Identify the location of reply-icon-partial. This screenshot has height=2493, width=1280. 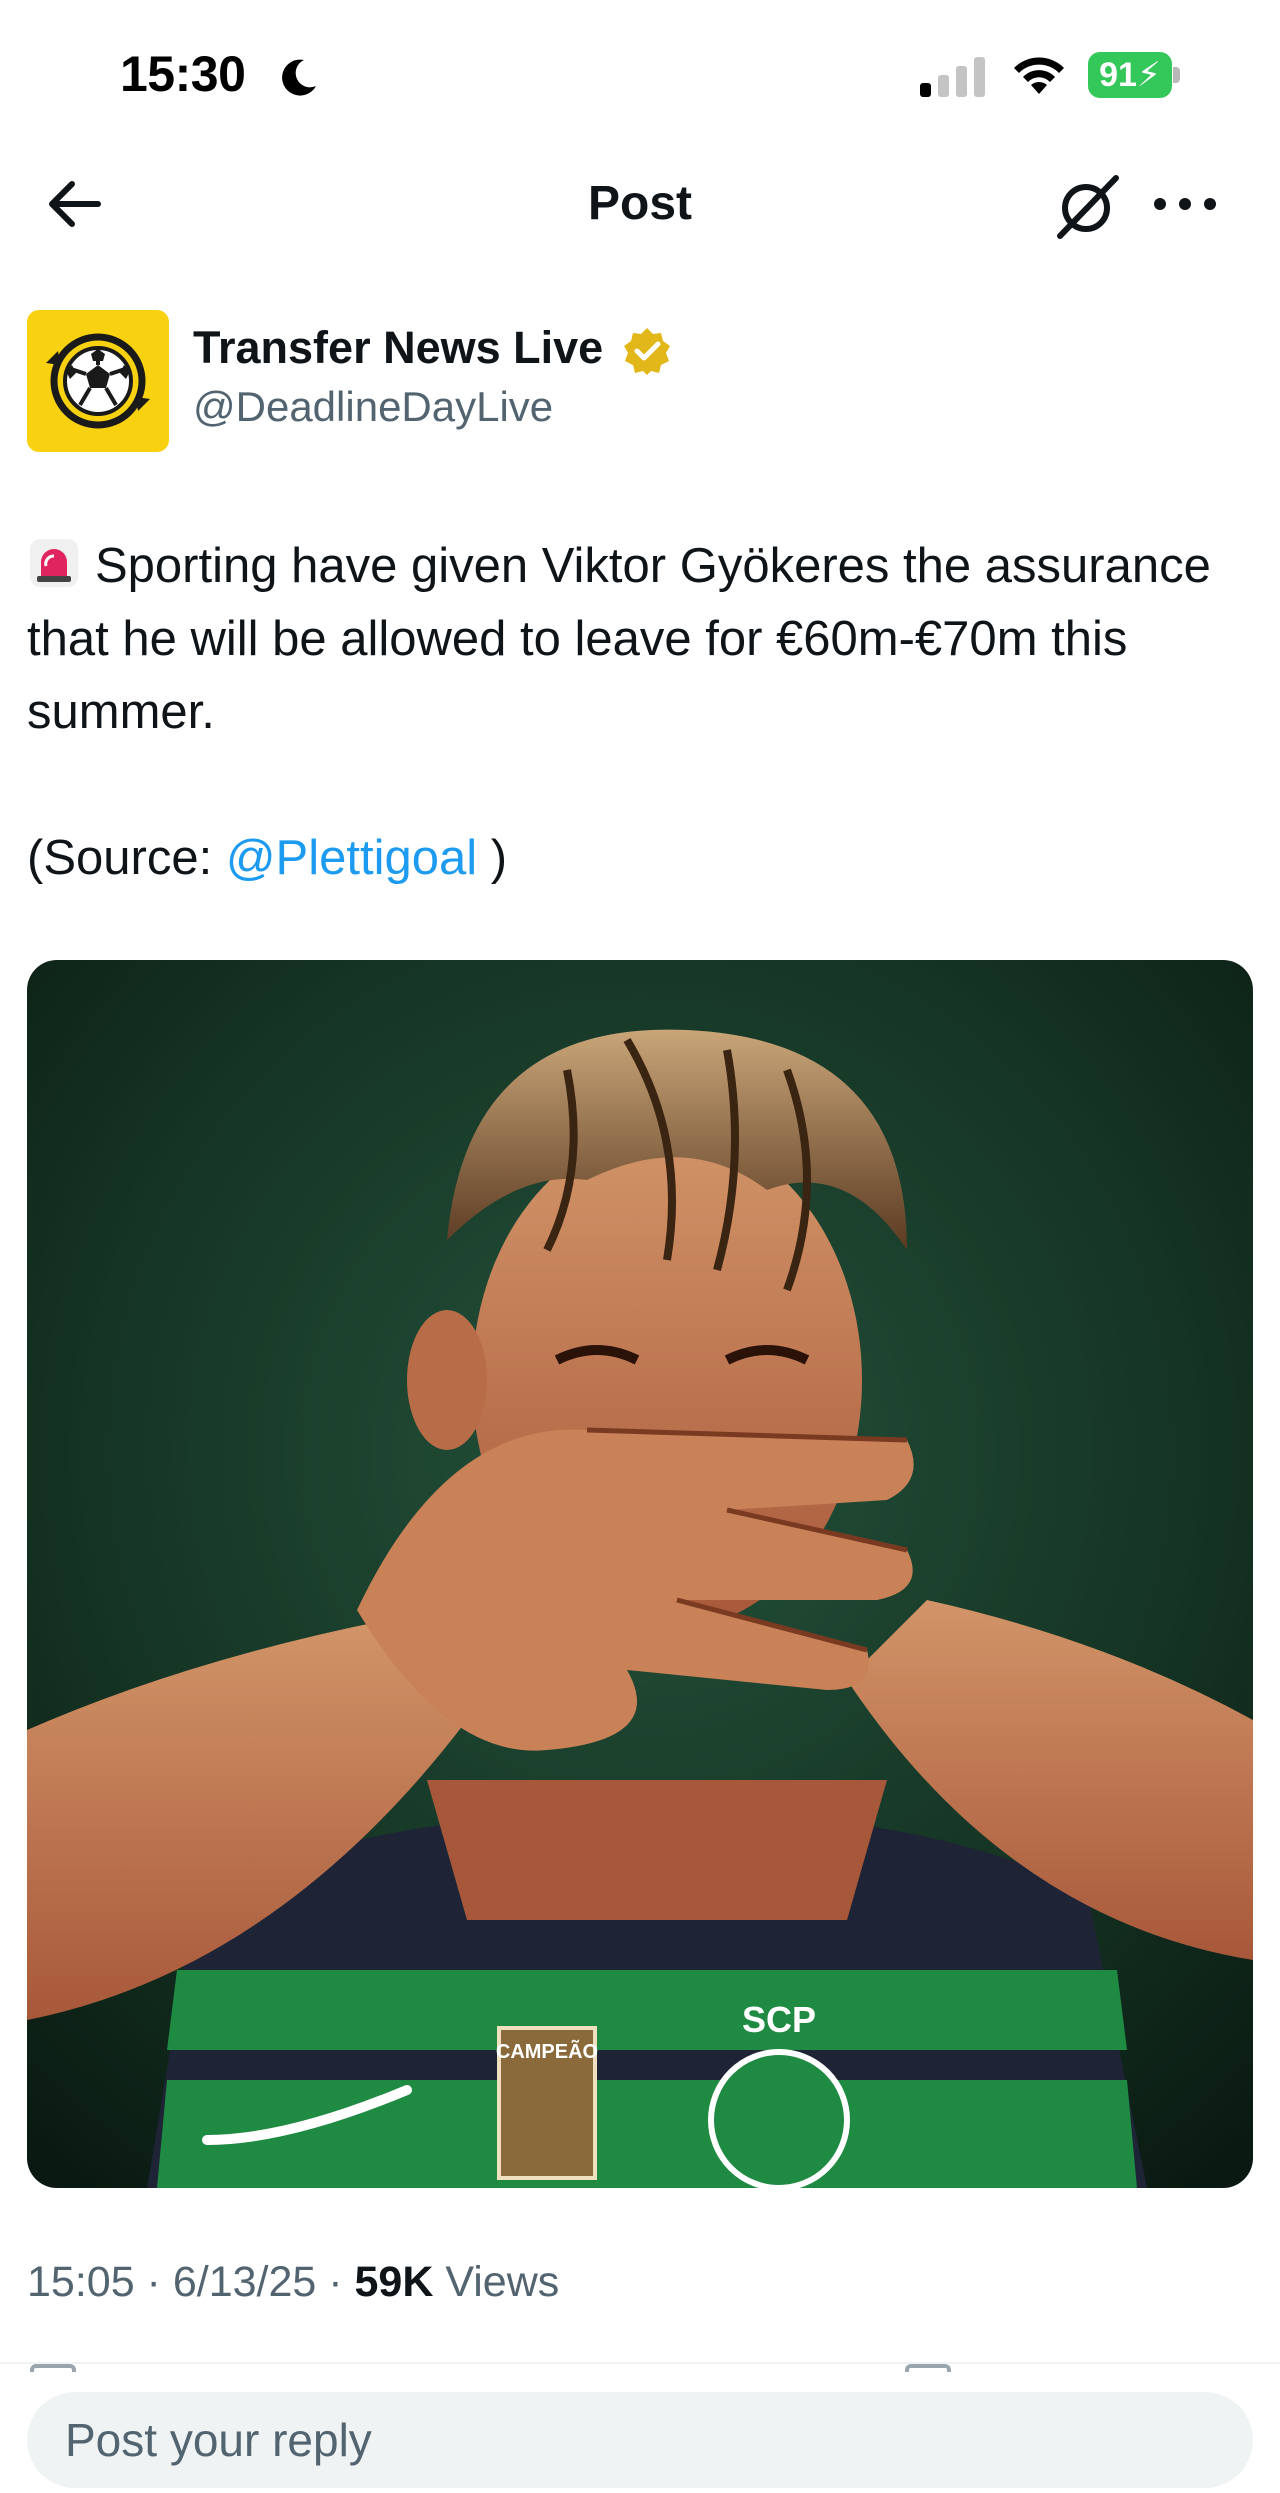
(53, 2368).